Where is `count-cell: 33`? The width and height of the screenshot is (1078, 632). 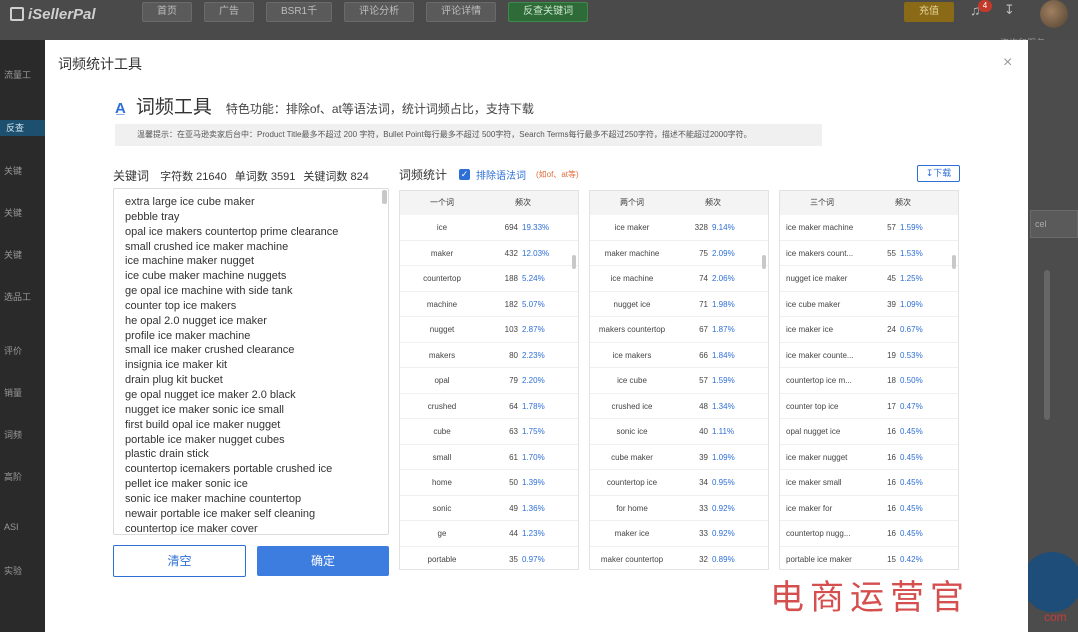 count-cell: 33 is located at coordinates (703, 508).